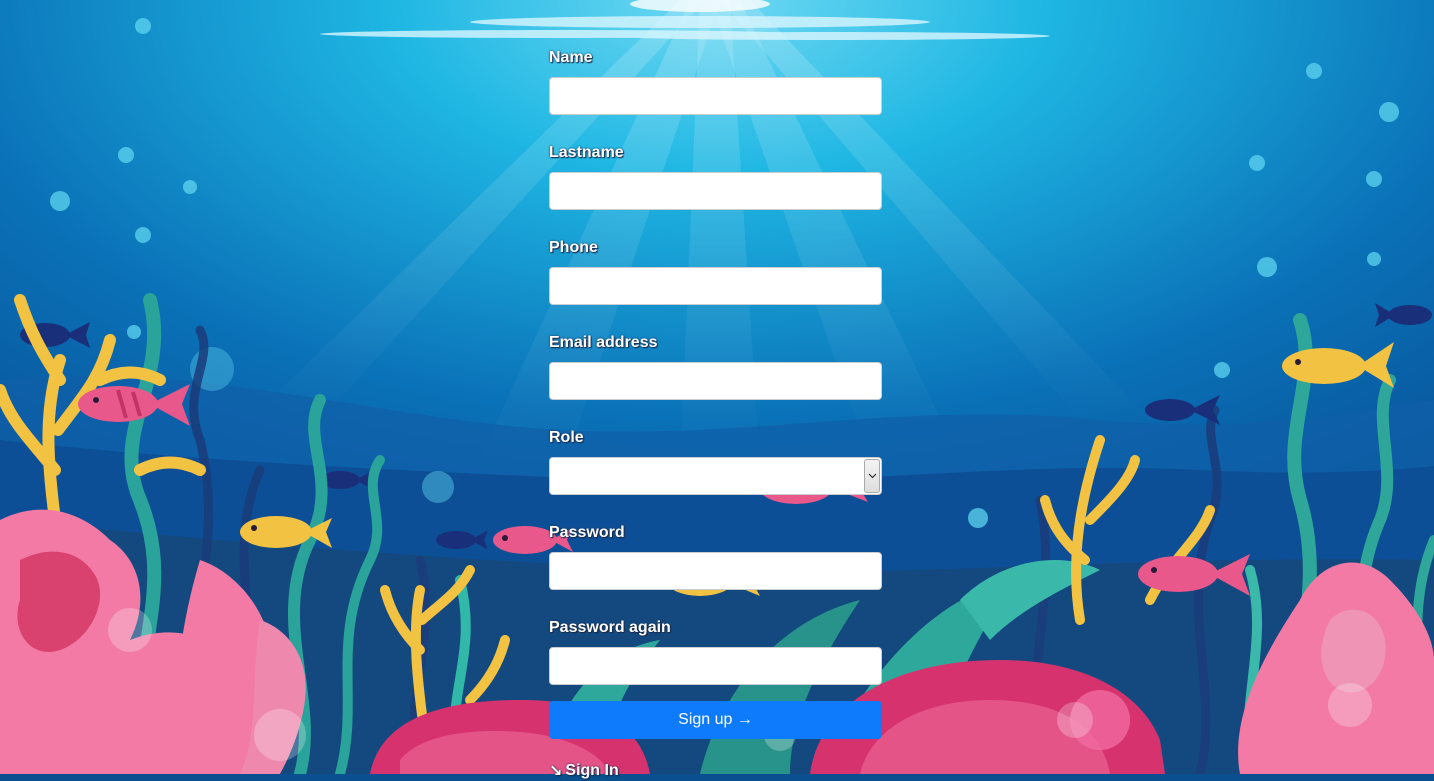 The height and width of the screenshot is (781, 1434). What do you see at coordinates (715, 666) in the screenshot?
I see `password-again-input` at bounding box center [715, 666].